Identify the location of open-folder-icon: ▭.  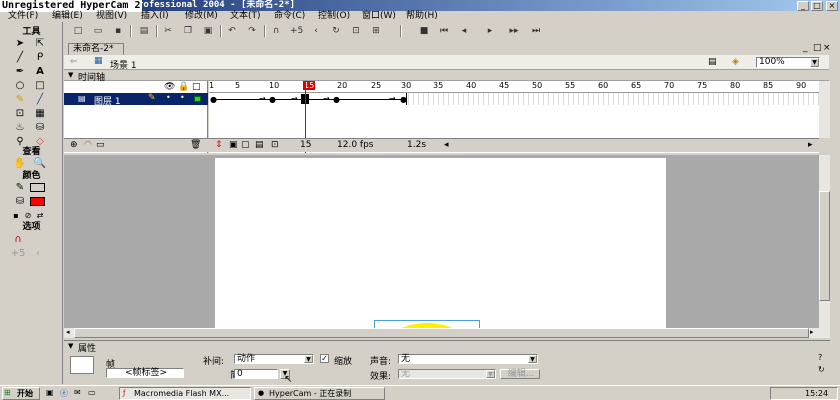
(98, 31).